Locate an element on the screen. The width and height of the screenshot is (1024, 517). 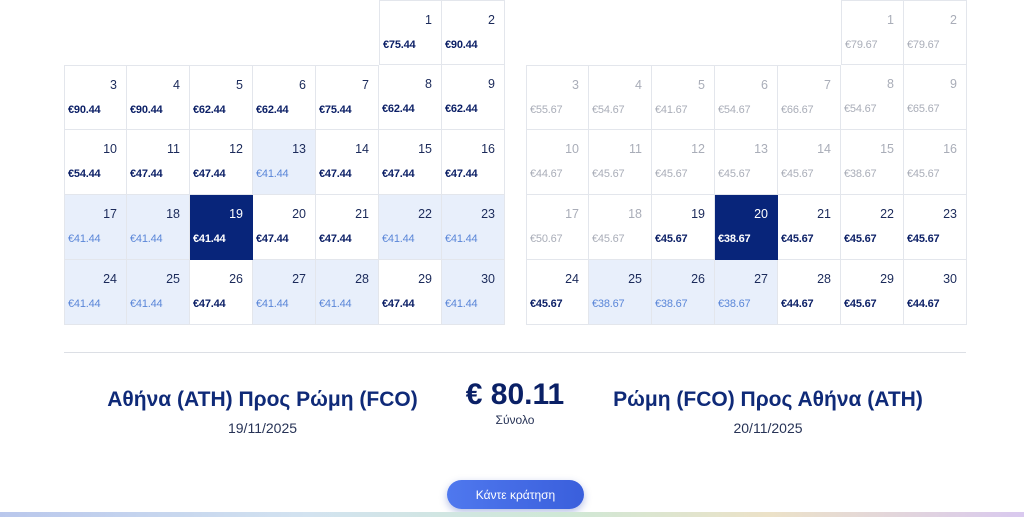
day-number: 3 is located at coordinates (113, 85).